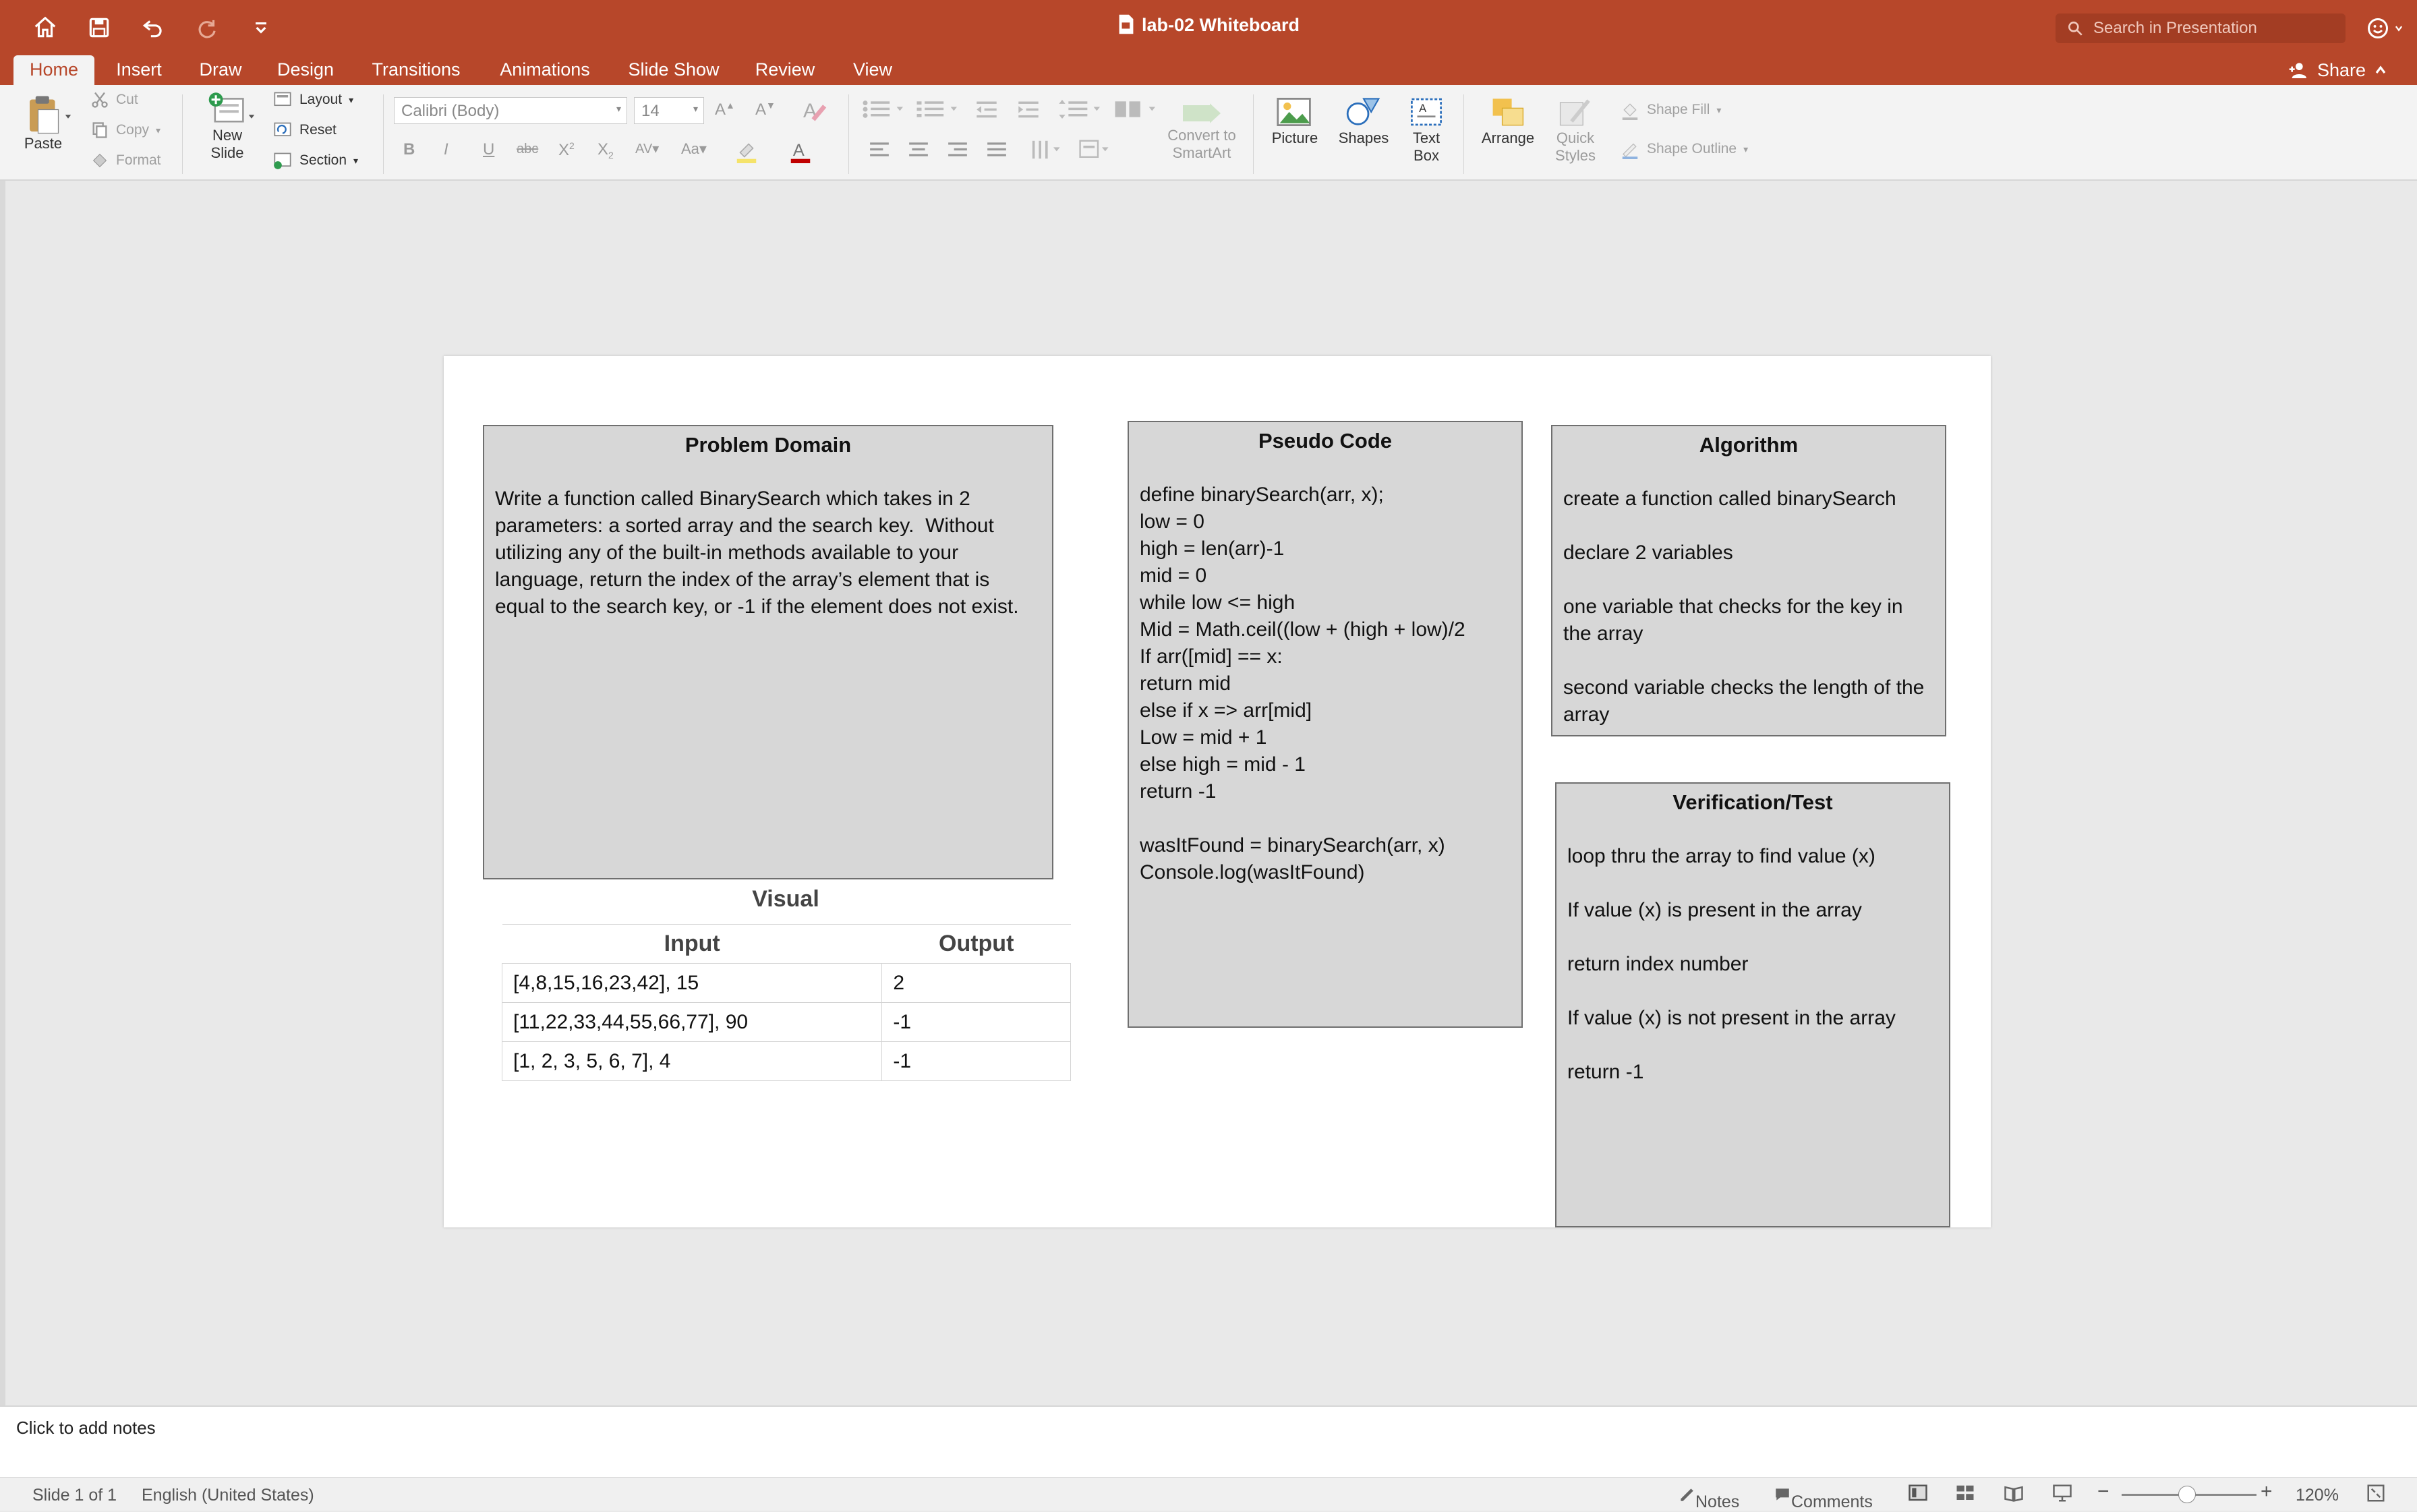 Image resolution: width=2417 pixels, height=1512 pixels. Describe the element at coordinates (2386, 28) in the screenshot. I see `feedback-smiley-icon` at that location.